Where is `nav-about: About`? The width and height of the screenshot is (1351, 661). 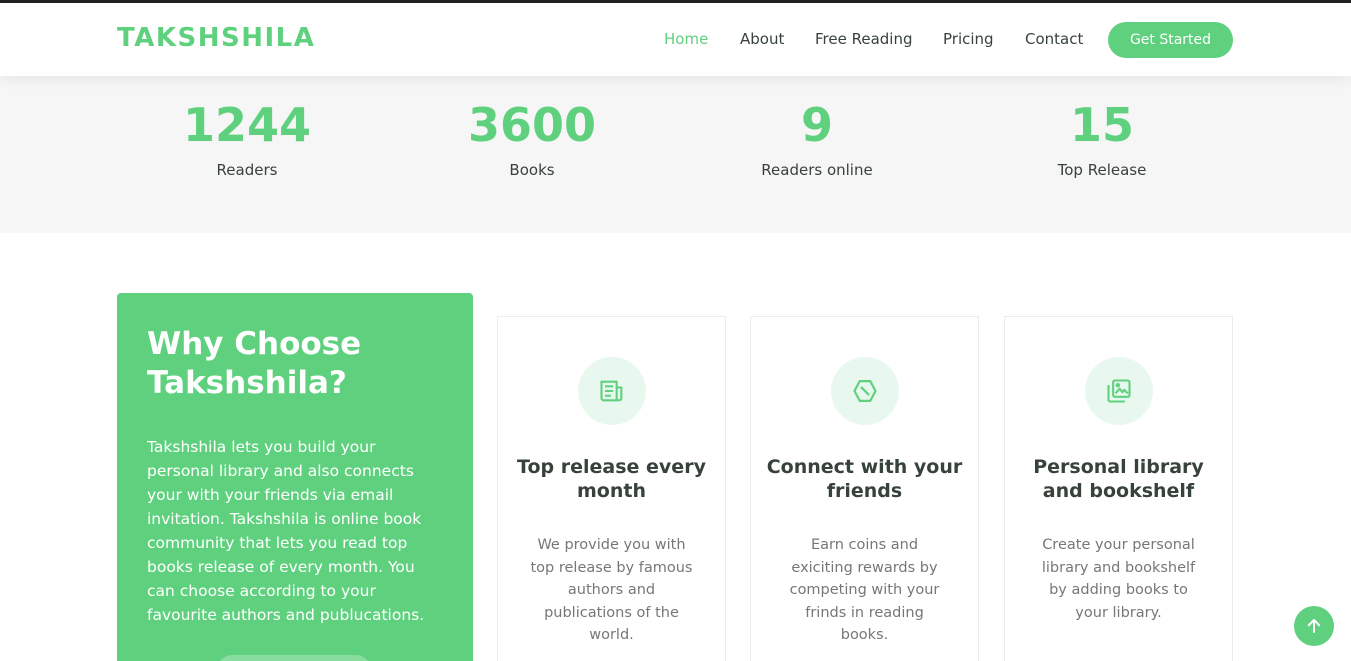 nav-about: About is located at coordinates (762, 39).